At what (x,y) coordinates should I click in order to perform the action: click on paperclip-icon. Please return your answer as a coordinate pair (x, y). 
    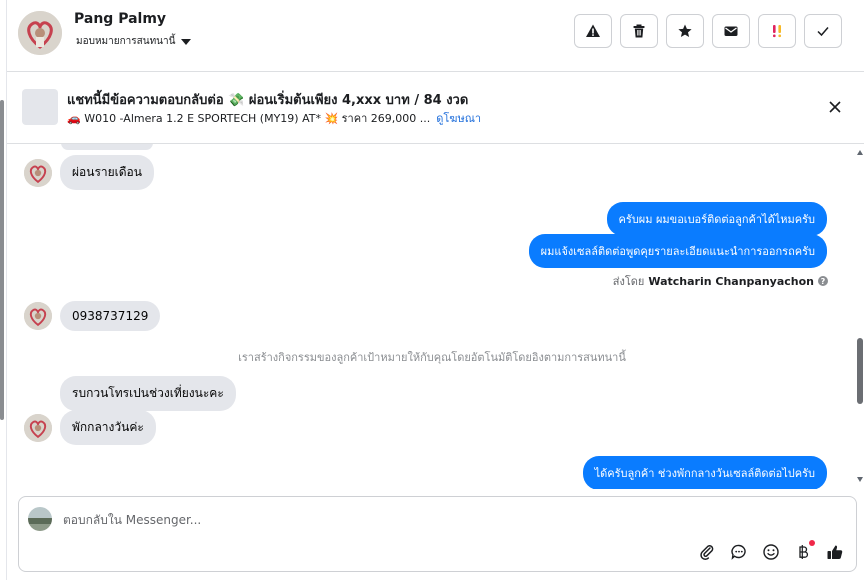
    Looking at the image, I should click on (707, 552).